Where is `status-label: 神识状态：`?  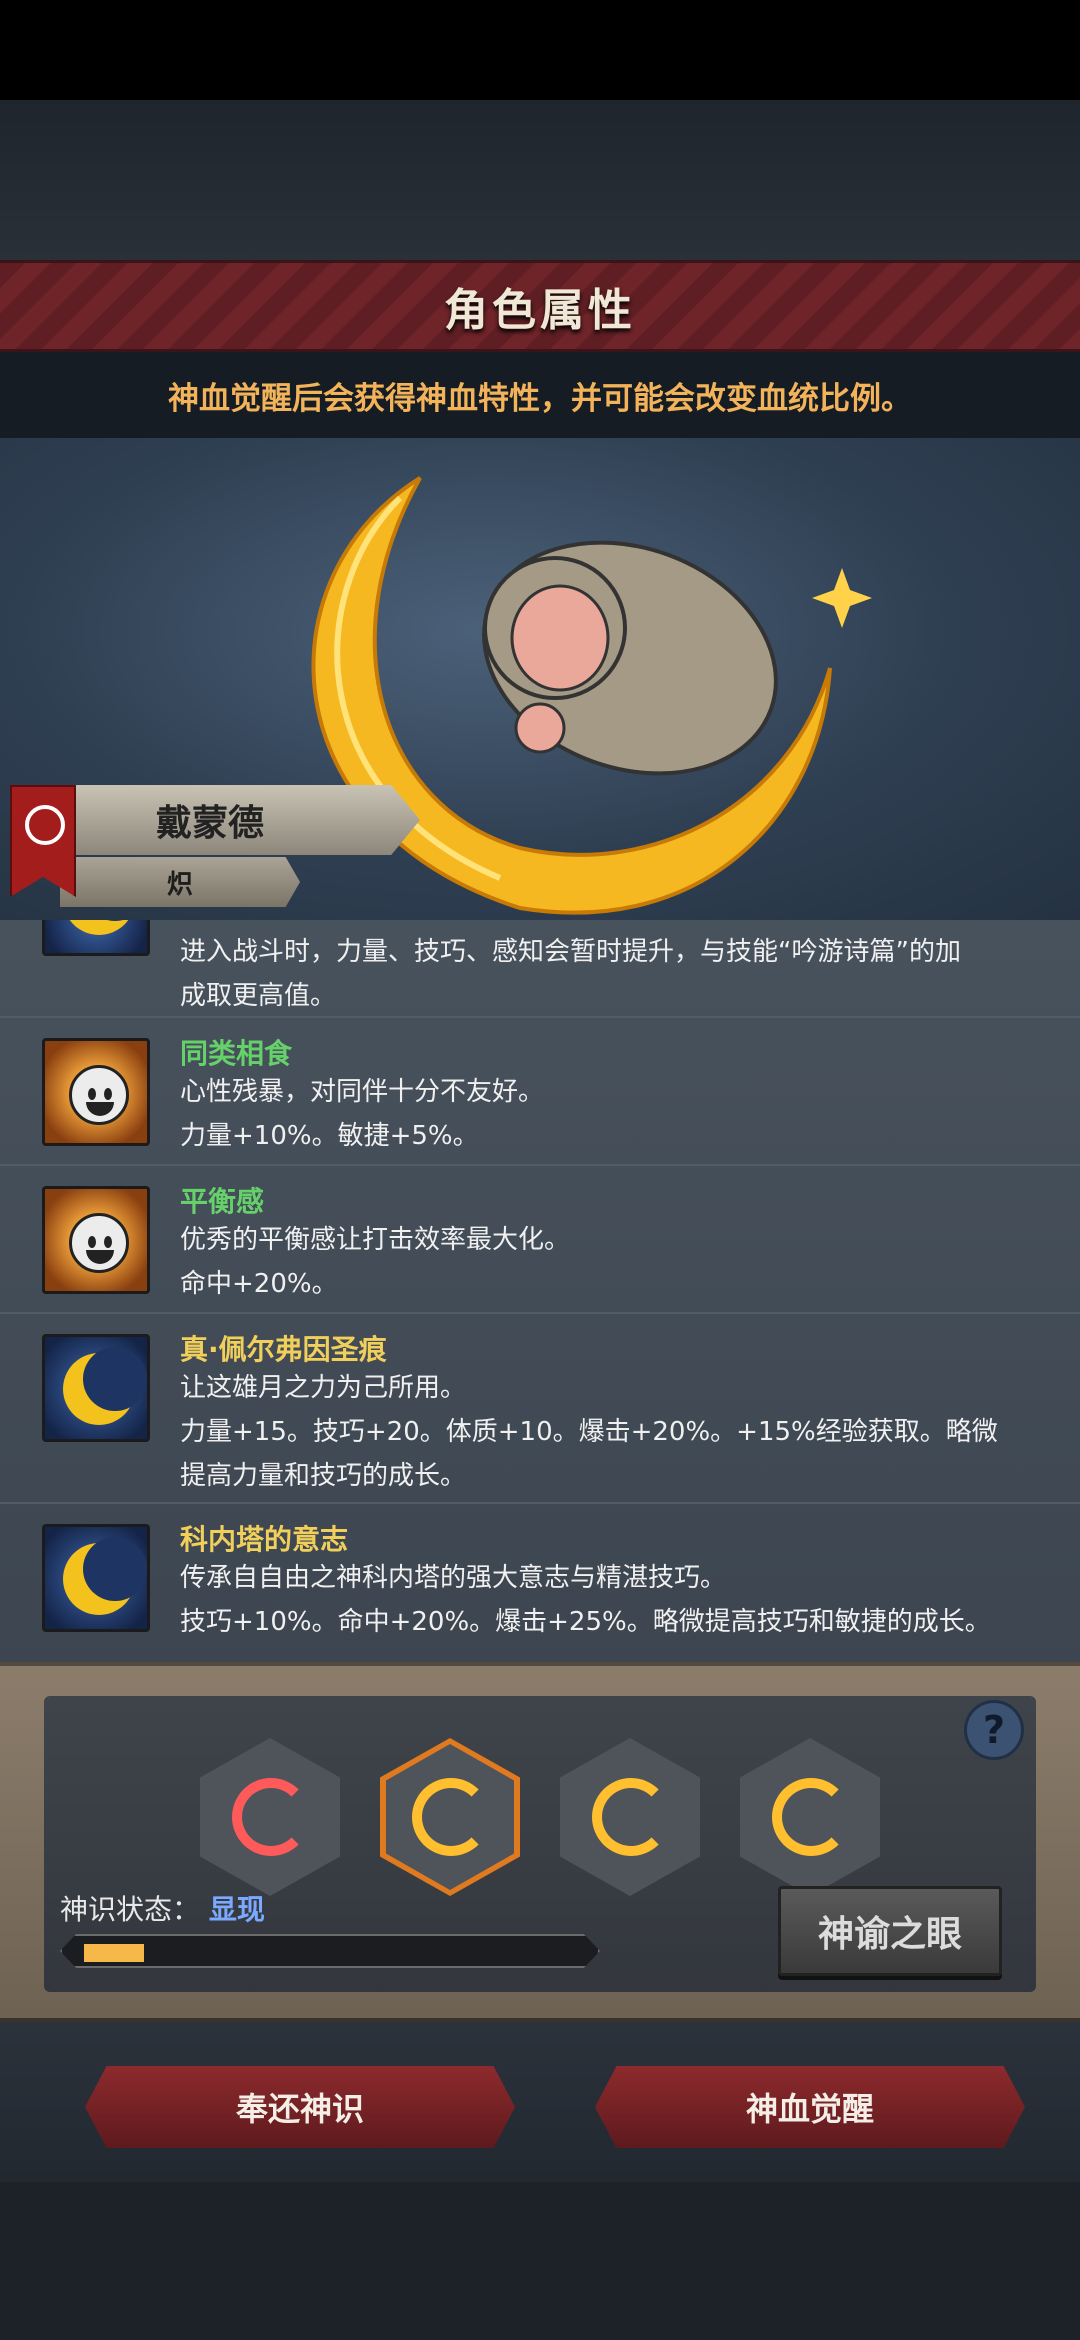 status-label: 神识状态： is located at coordinates (130, 1909).